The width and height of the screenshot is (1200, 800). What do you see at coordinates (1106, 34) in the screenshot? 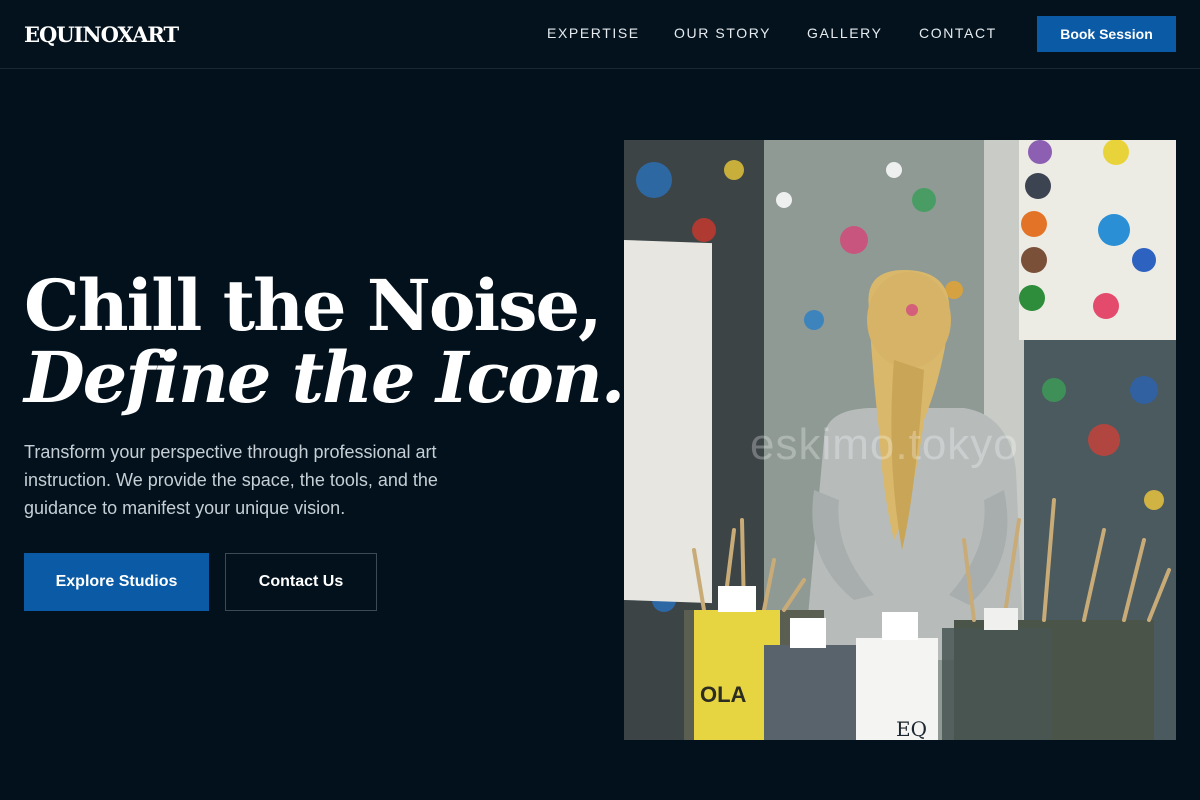
I see `book-session-button: Book Session` at bounding box center [1106, 34].